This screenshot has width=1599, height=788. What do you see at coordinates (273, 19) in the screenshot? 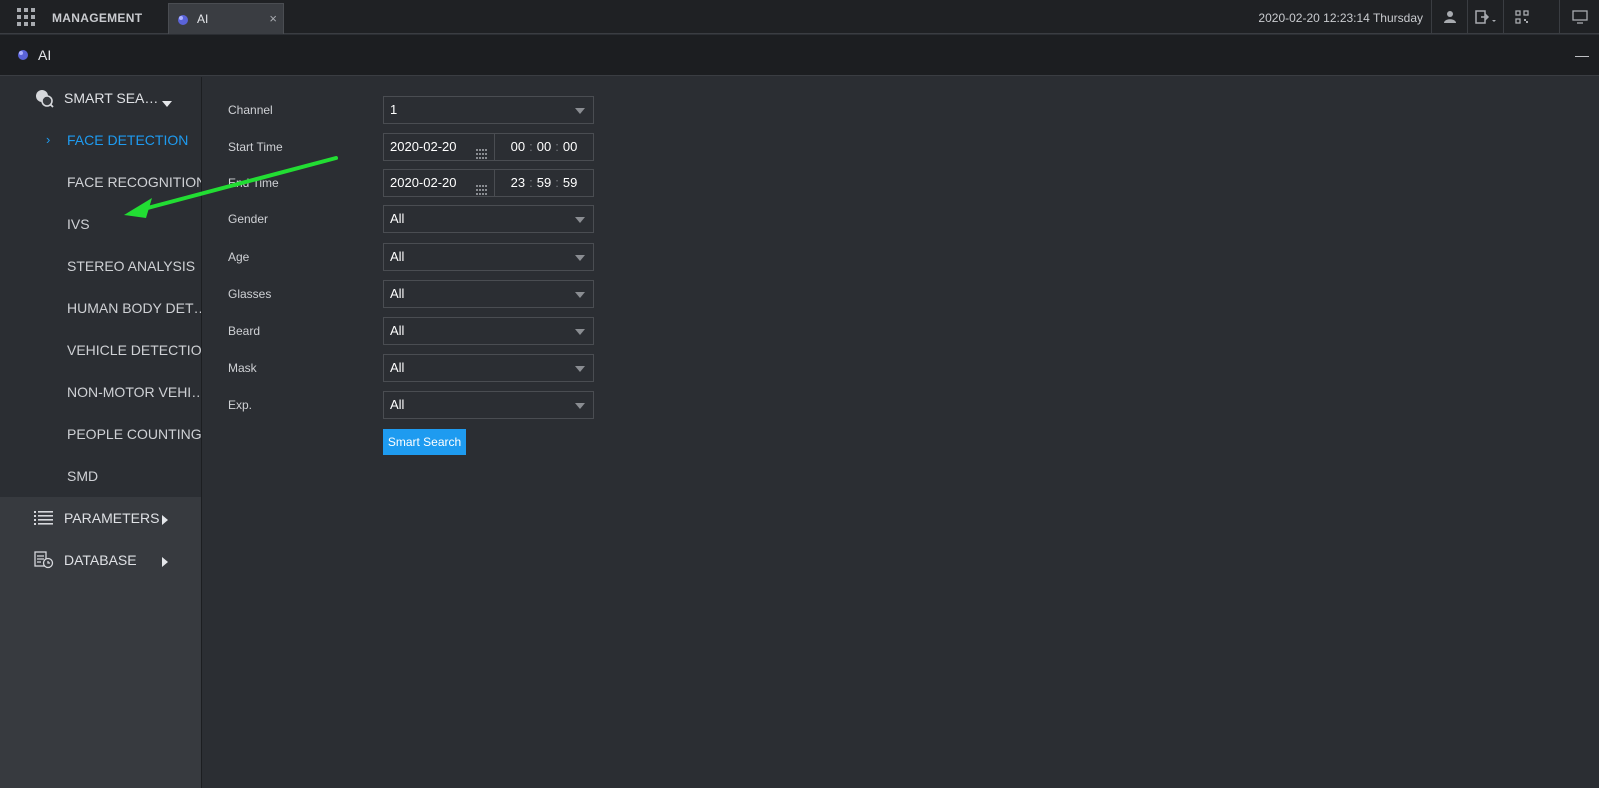
I see `close-icon: ×` at bounding box center [273, 19].